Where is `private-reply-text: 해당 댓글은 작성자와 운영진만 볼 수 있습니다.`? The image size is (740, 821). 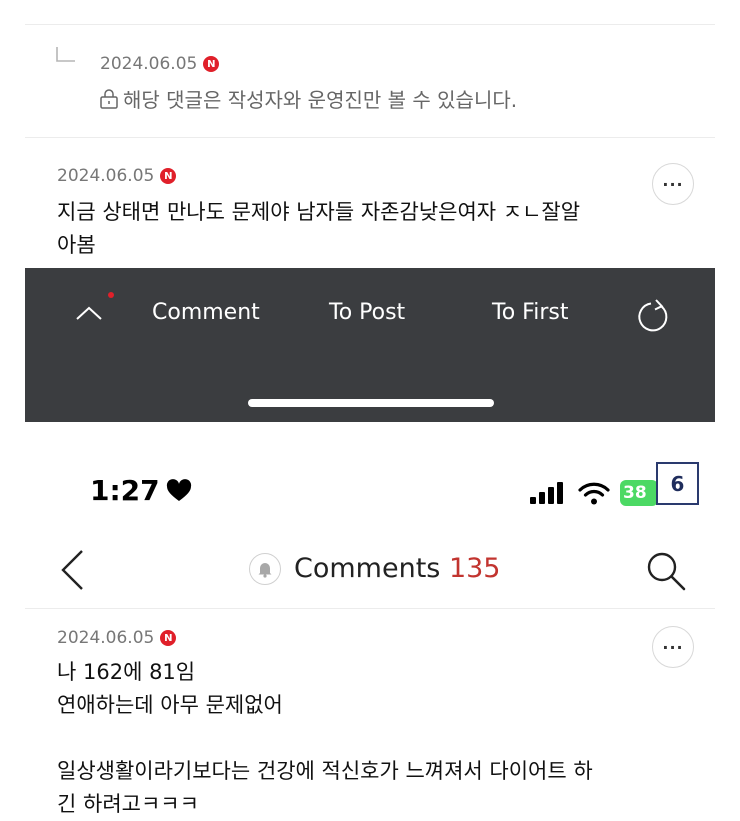
private-reply-text: 해당 댓글은 작성자와 운영진만 볼 수 있습니다. is located at coordinates (320, 100).